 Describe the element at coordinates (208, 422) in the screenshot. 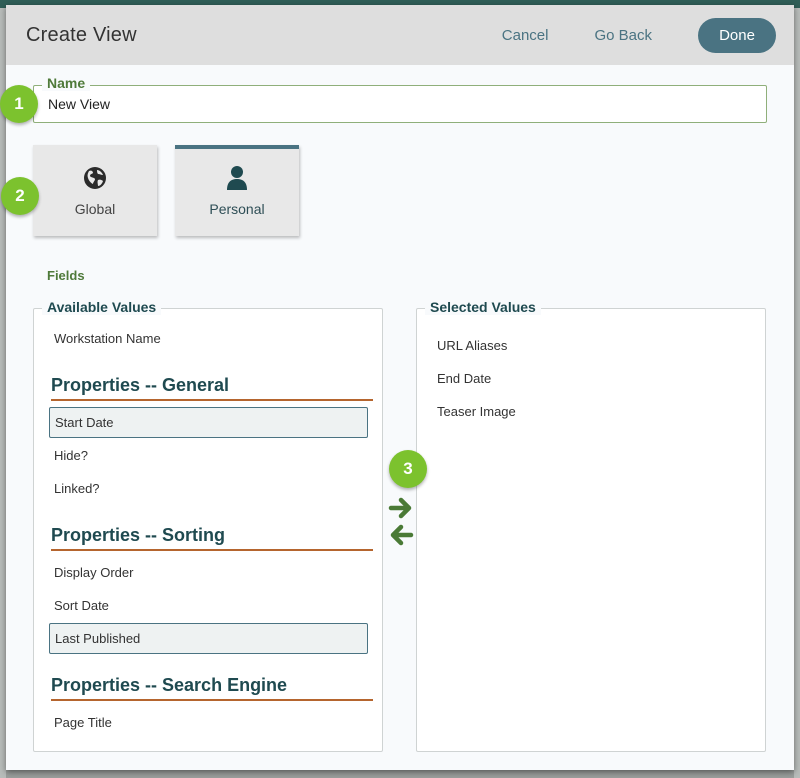

I see `list-item: Start Date` at that location.